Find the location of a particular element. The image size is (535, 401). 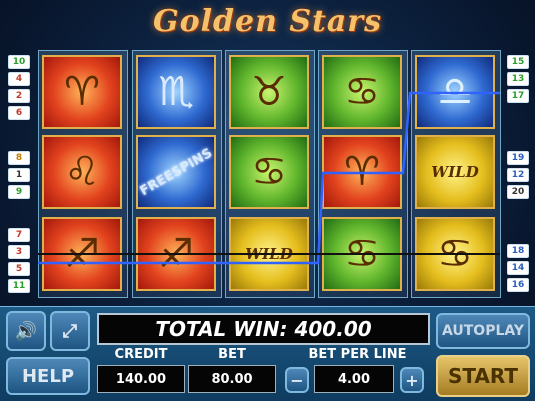

right-line-badges-top: 15 13 17 is located at coordinates (518, 80).